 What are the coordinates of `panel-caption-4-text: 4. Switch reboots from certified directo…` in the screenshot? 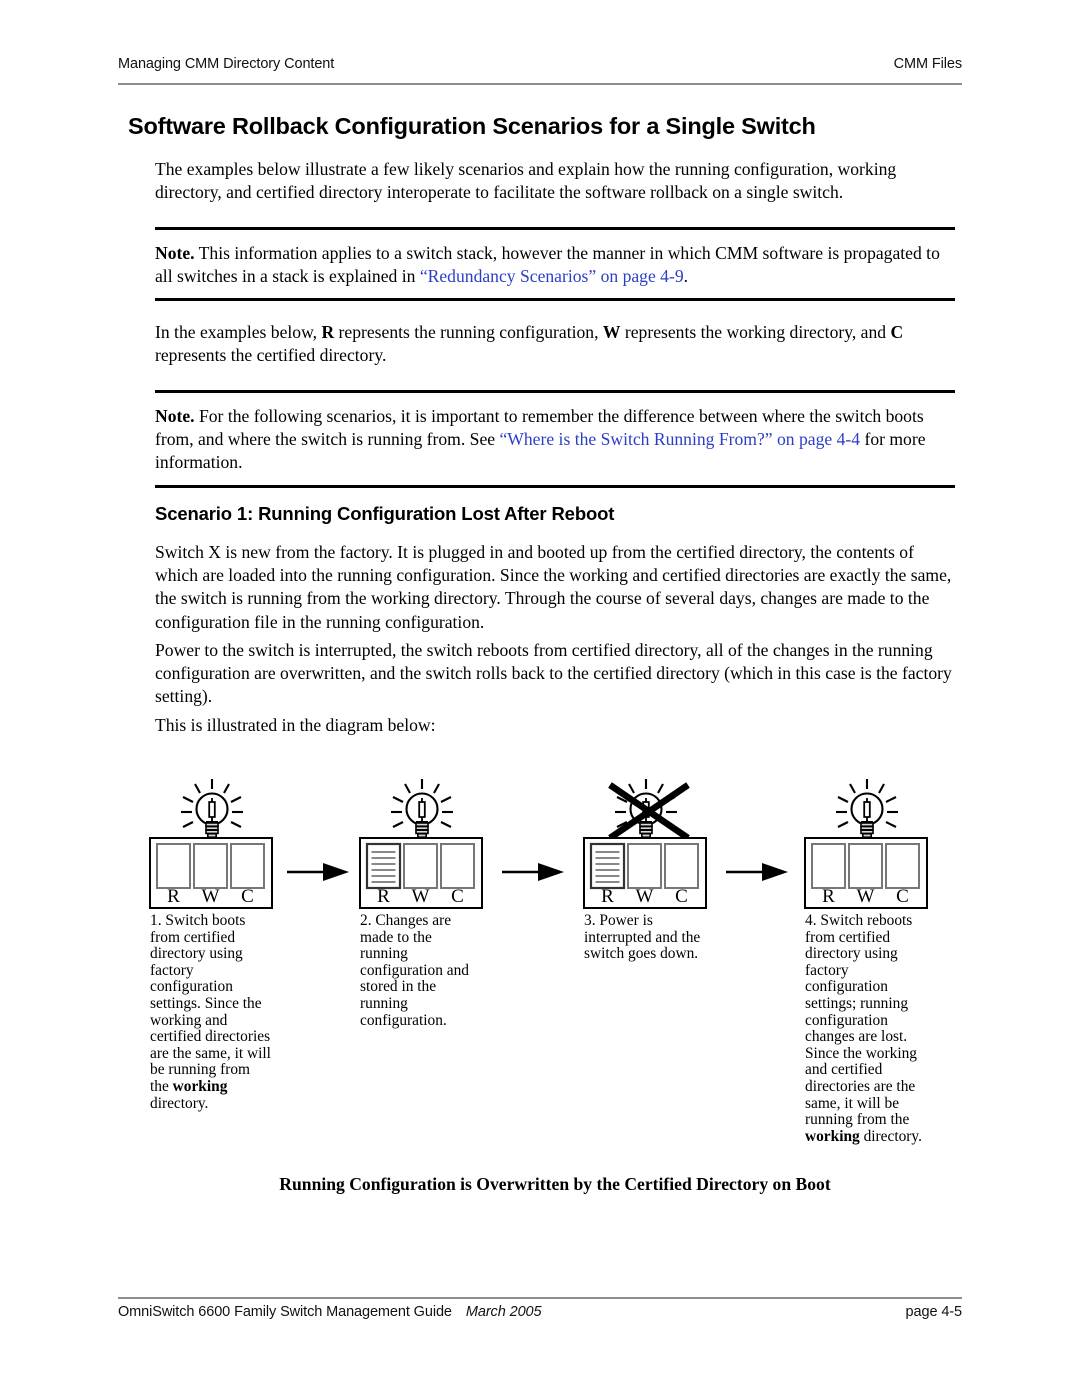 It's located at (861, 1020).